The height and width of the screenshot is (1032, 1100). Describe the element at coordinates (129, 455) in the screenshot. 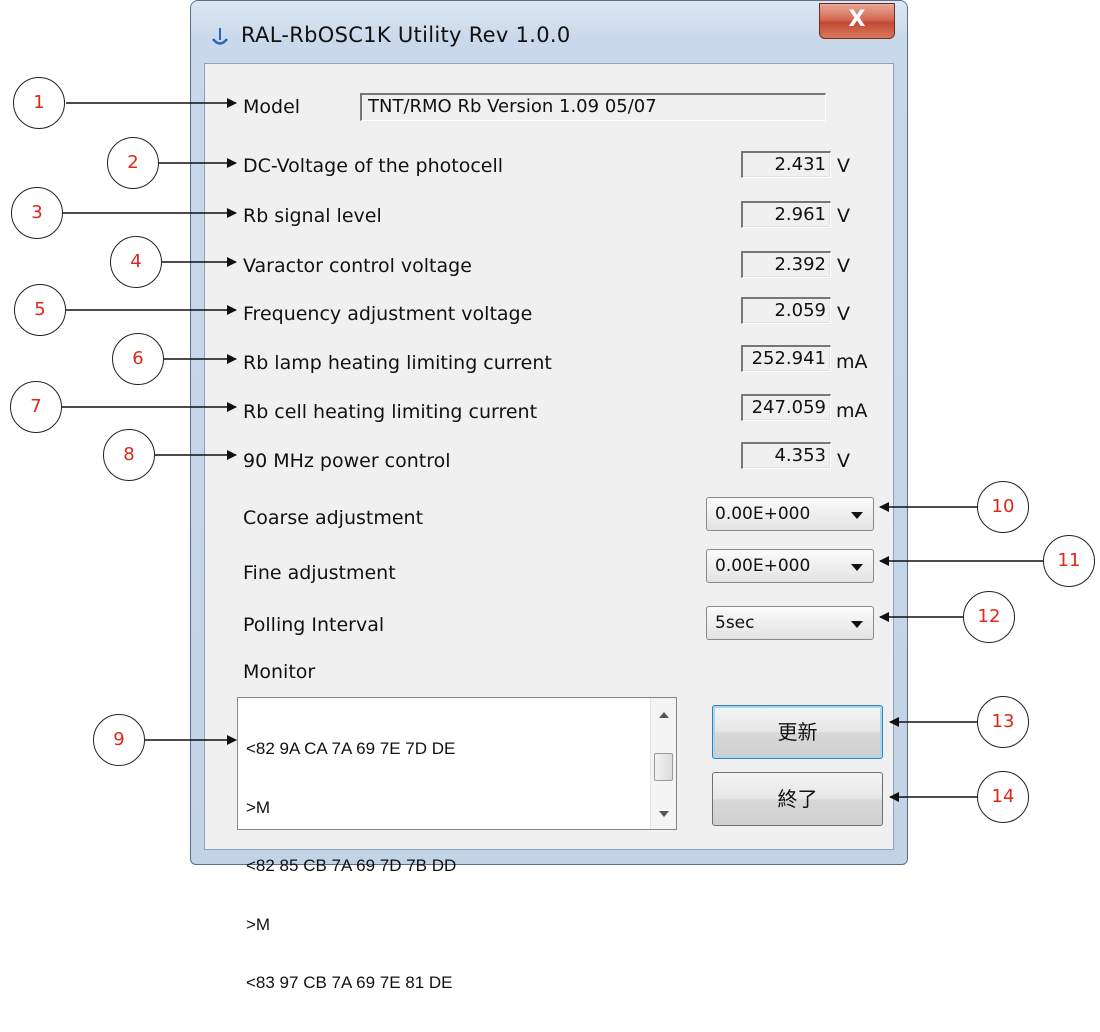

I see `callout-8: 8` at that location.